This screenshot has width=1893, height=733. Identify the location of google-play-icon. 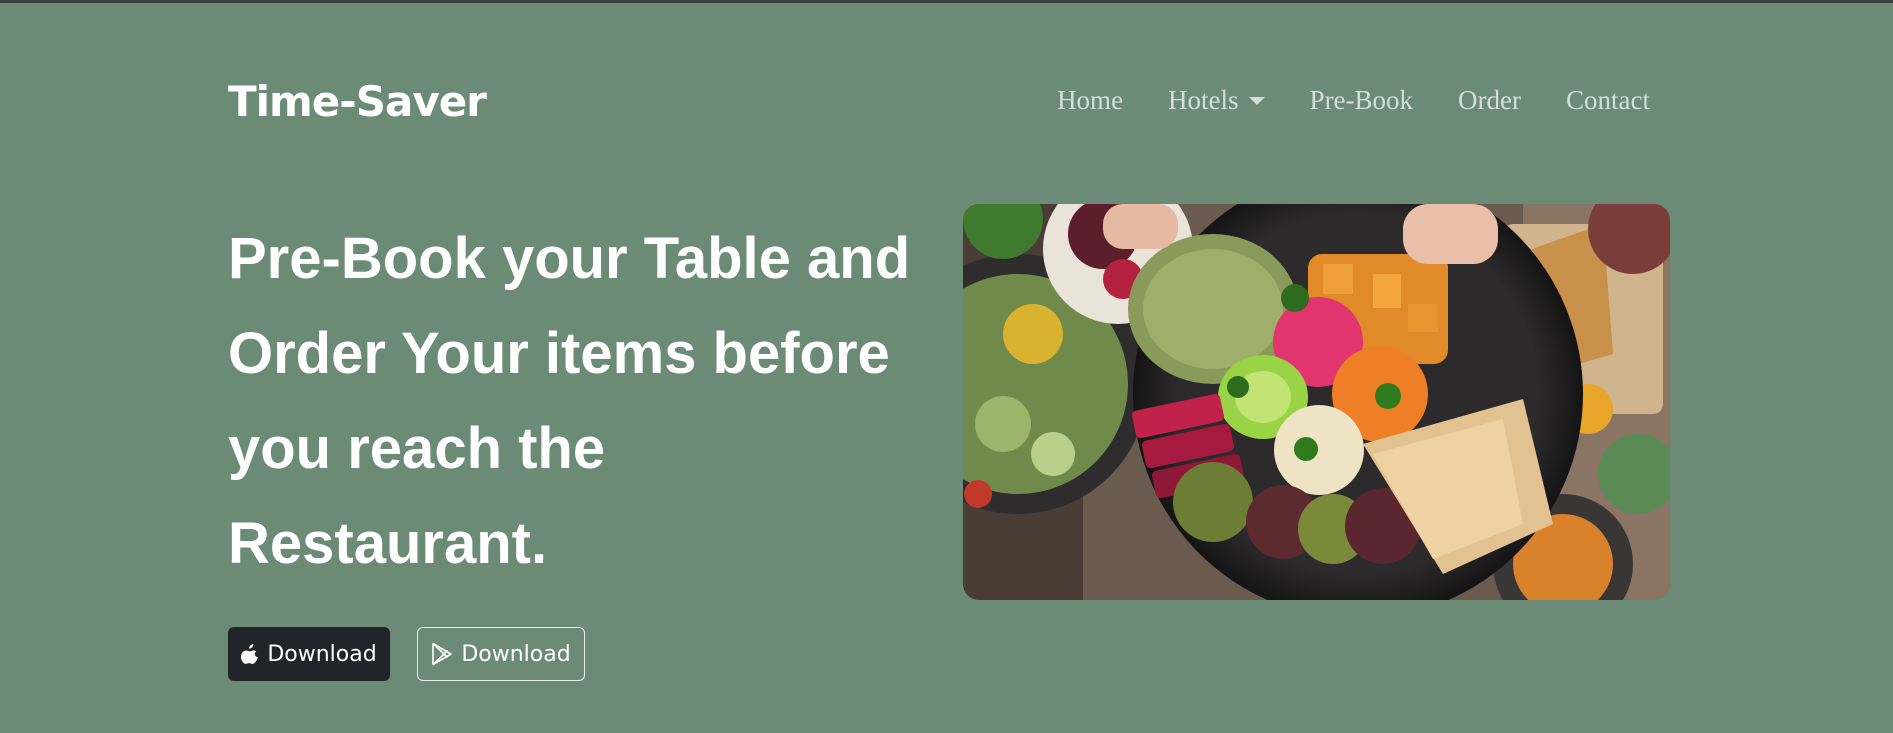
(442, 654).